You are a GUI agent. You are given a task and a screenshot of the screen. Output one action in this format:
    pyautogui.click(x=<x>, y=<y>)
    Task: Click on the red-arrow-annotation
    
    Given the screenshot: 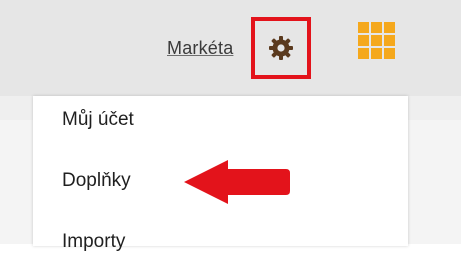 What is the action you would take?
    pyautogui.click(x=237, y=182)
    